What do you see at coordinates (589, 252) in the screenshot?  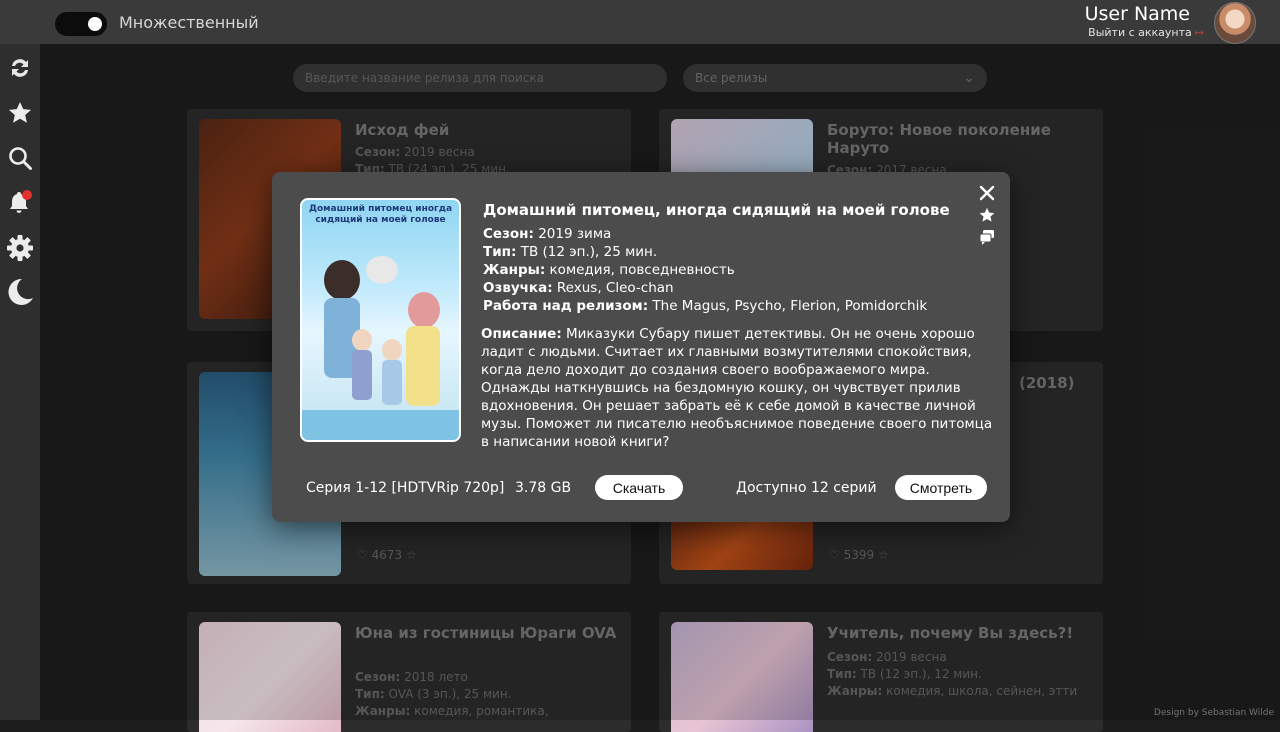 I see `type-value: ТВ (12 эп.), 25 мин.` at bounding box center [589, 252].